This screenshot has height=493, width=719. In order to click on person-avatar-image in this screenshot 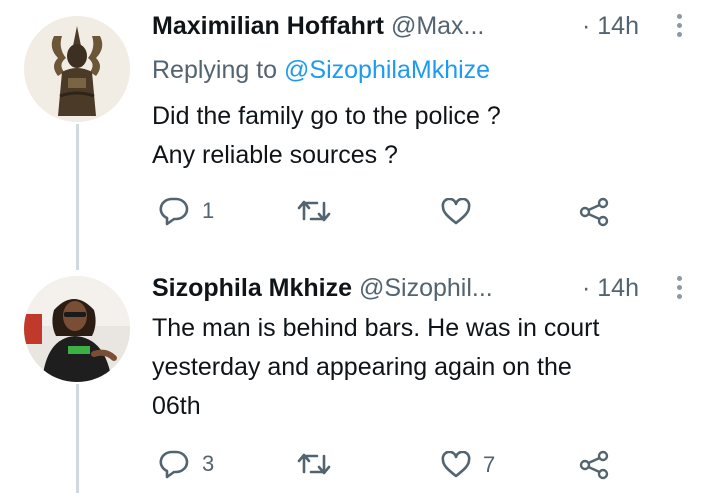, I will do `click(77, 329)`.